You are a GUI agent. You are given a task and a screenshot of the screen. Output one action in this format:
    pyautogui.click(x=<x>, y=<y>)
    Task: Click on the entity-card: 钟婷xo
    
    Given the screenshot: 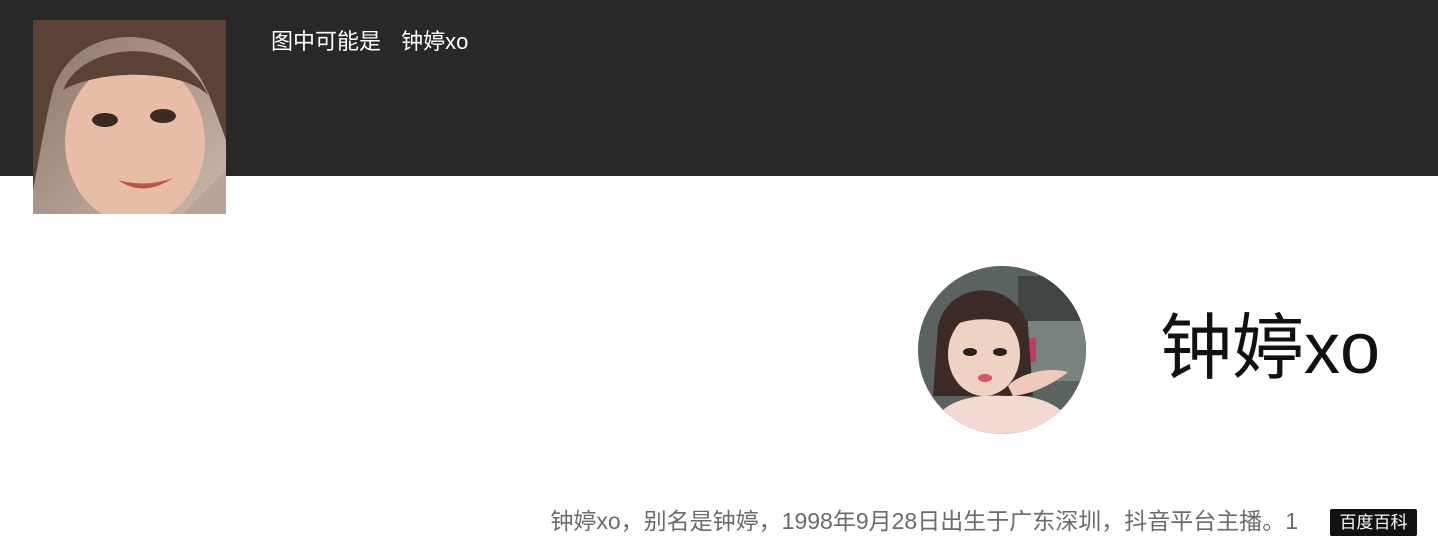 What is the action you would take?
    pyautogui.click(x=1149, y=350)
    